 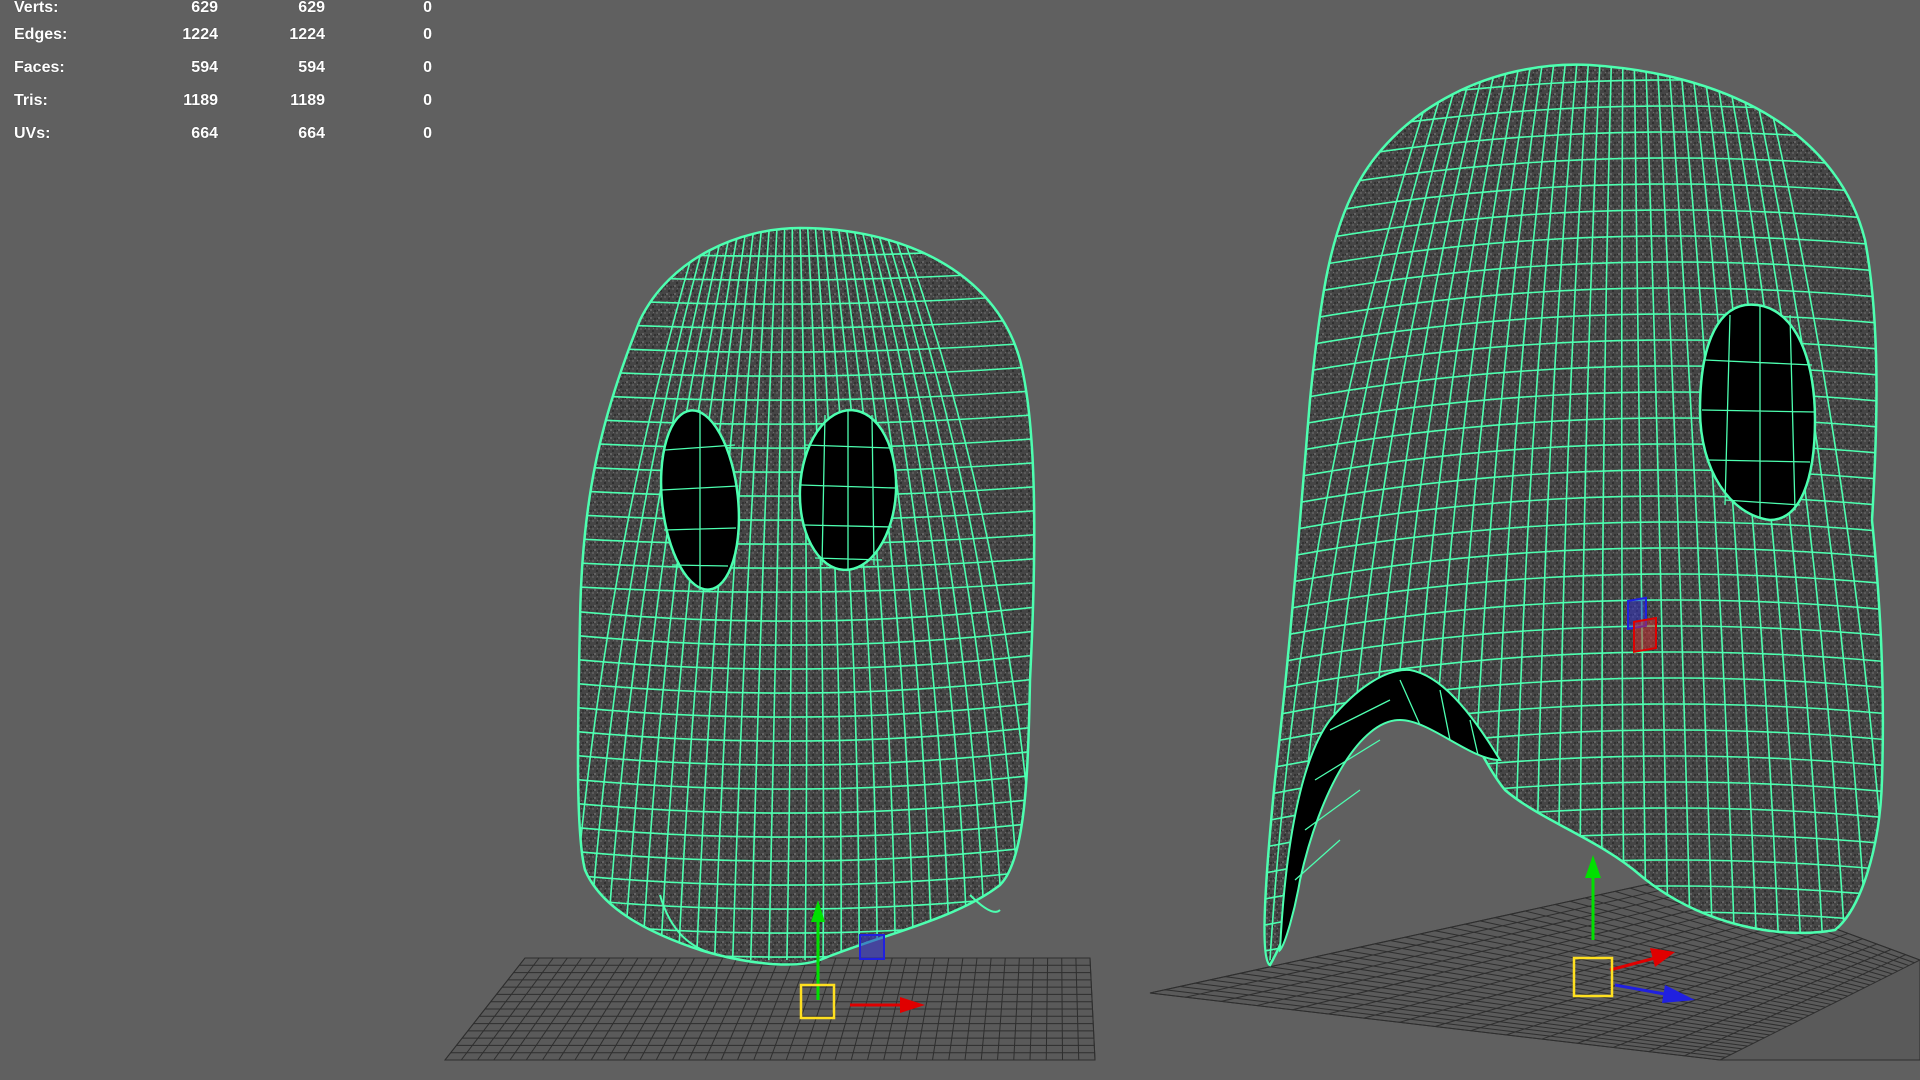 I want to click on hud-label: Edges:, so click(x=41, y=34).